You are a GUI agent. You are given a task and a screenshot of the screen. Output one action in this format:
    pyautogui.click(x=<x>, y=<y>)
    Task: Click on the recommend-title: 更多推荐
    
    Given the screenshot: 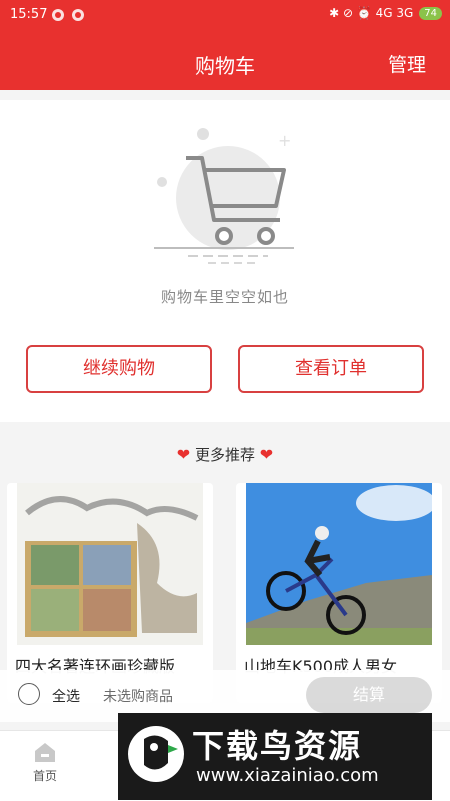 What is the action you would take?
    pyautogui.click(x=224, y=455)
    